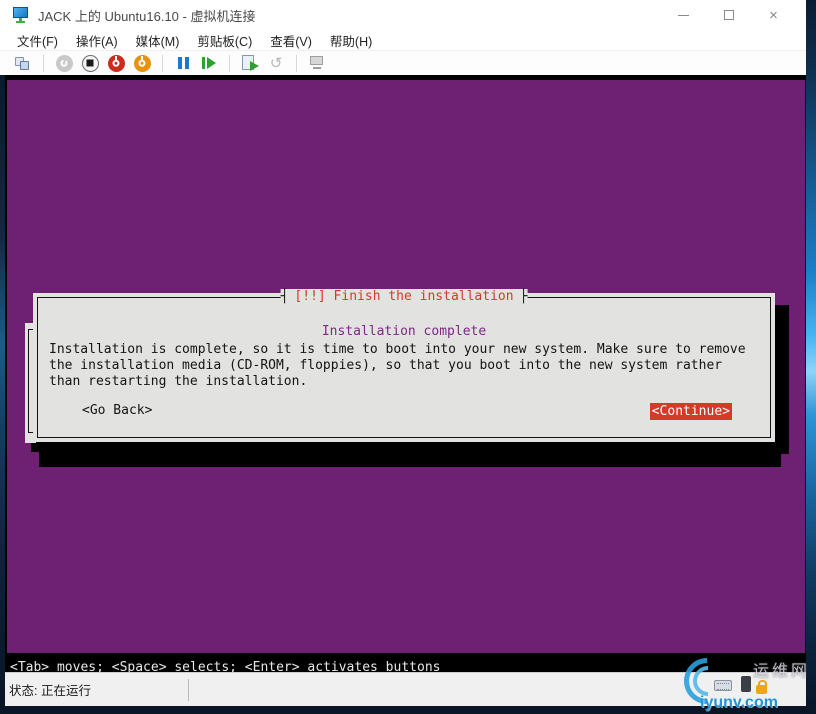 The height and width of the screenshot is (714, 816). Describe the element at coordinates (117, 410) in the screenshot. I see `go-back-button: <Go Back>` at that location.